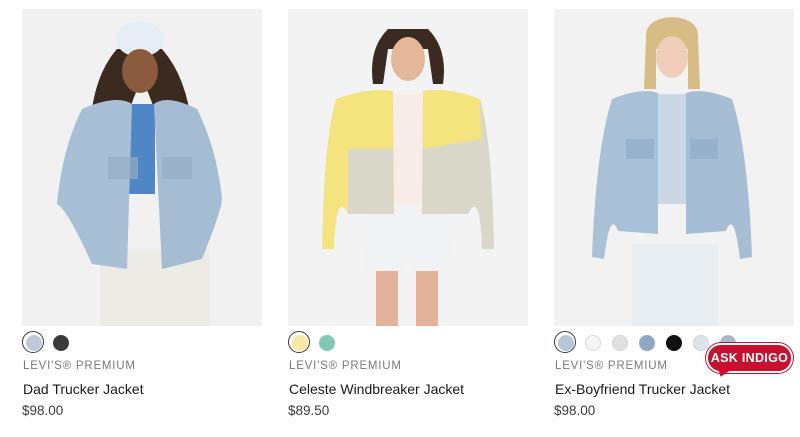 This screenshot has height=437, width=800. What do you see at coordinates (642, 389) in the screenshot?
I see `product-name-link: Ex-Boyfriend Trucker Jacket` at bounding box center [642, 389].